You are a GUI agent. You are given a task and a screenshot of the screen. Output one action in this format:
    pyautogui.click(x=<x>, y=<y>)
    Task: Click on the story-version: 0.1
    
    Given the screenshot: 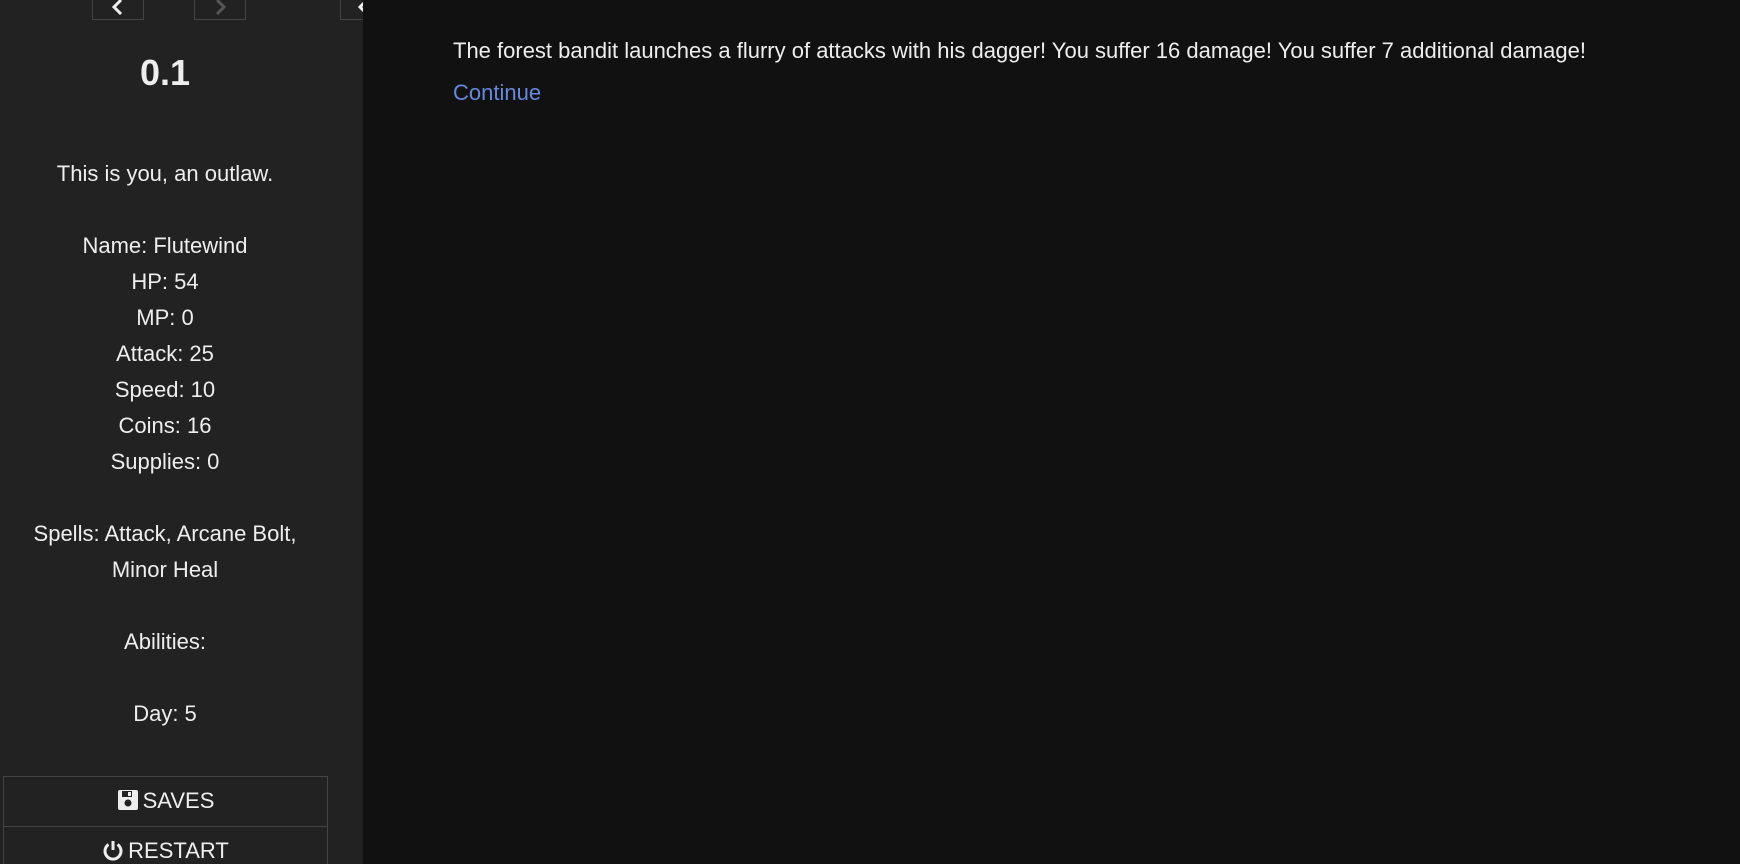 What is the action you would take?
    pyautogui.click(x=165, y=72)
    